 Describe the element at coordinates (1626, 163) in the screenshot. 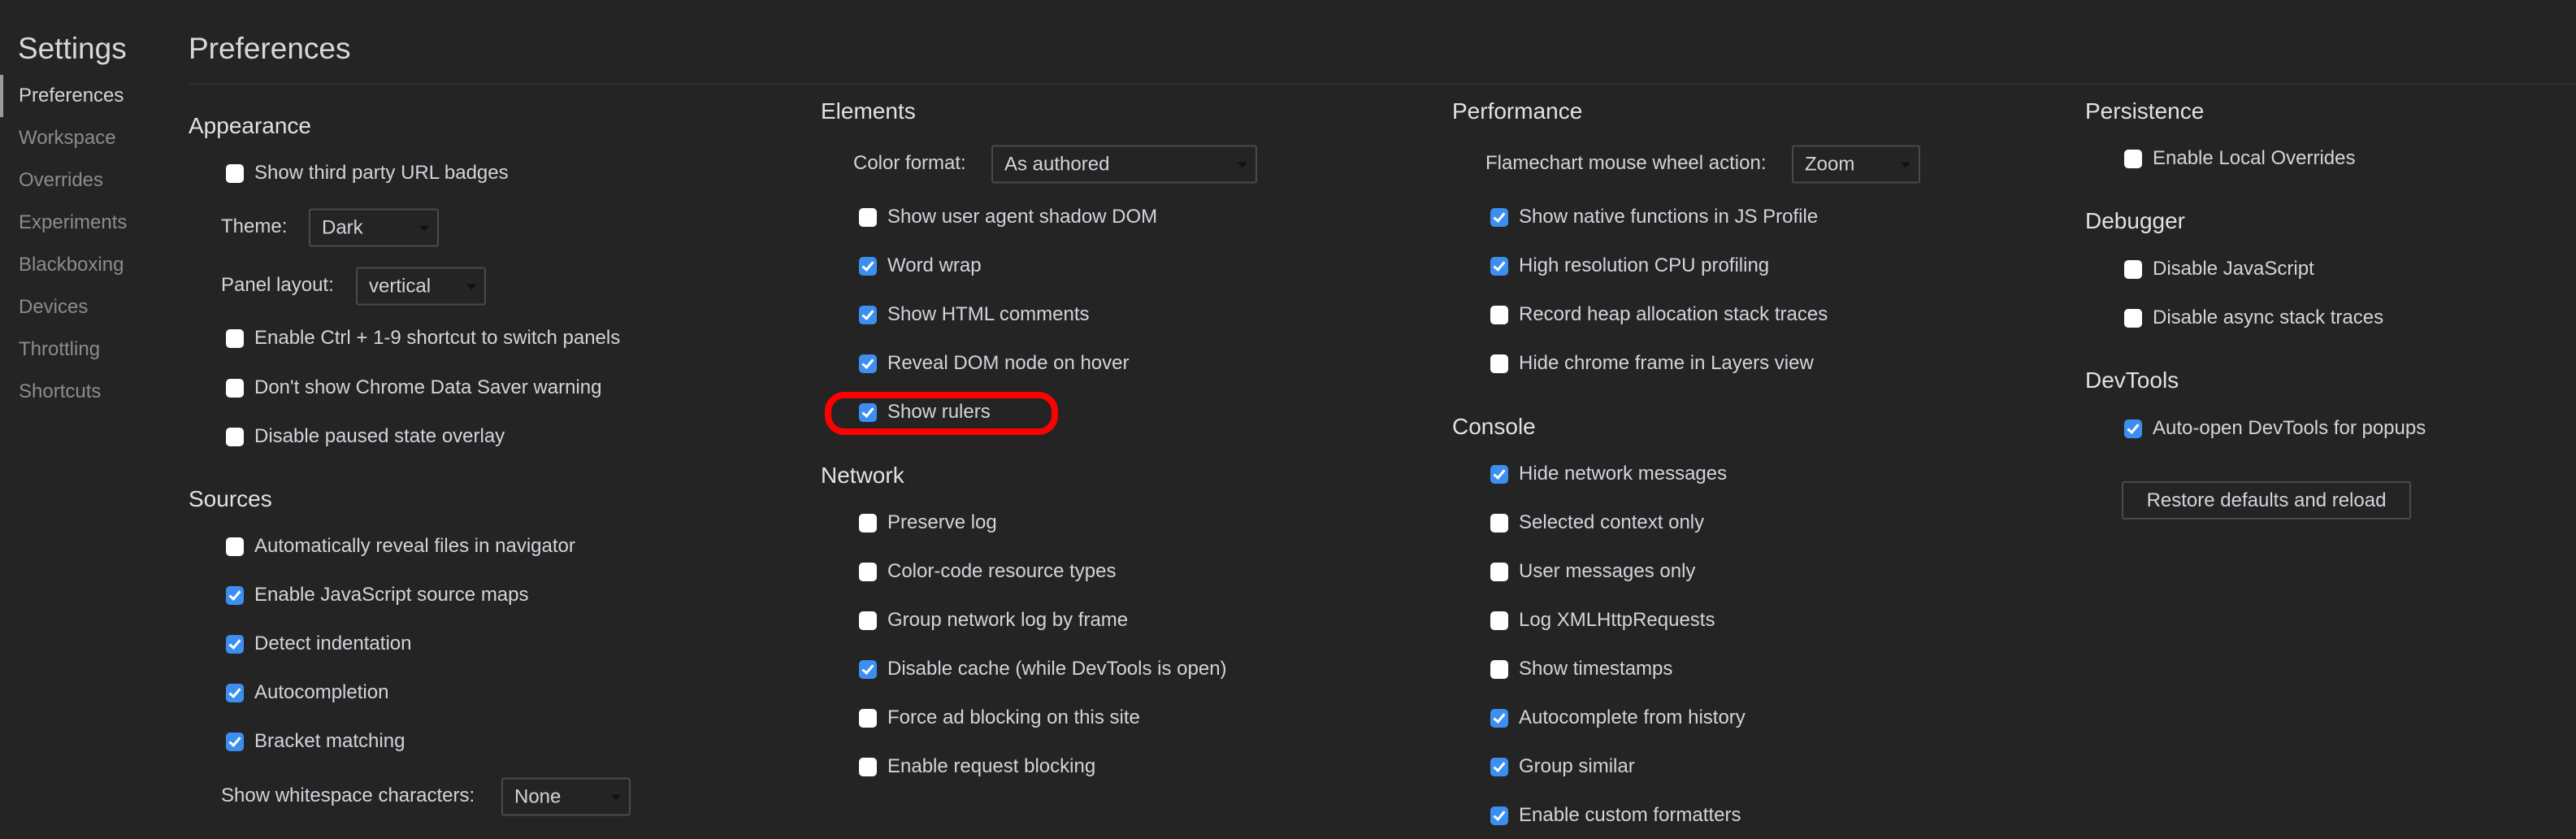

I see `flamechart-label: Flamechart mouse wheel action:` at that location.